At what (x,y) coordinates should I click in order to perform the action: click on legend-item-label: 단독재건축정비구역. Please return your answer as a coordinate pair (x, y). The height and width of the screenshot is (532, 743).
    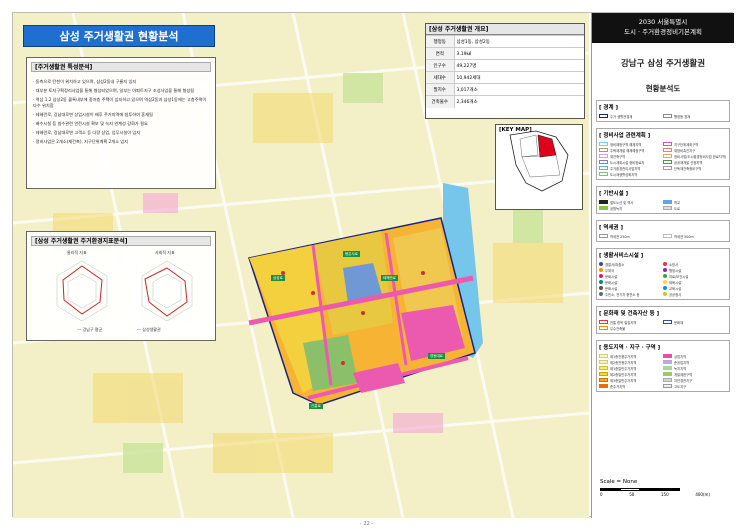
    Looking at the image, I should click on (688, 168).